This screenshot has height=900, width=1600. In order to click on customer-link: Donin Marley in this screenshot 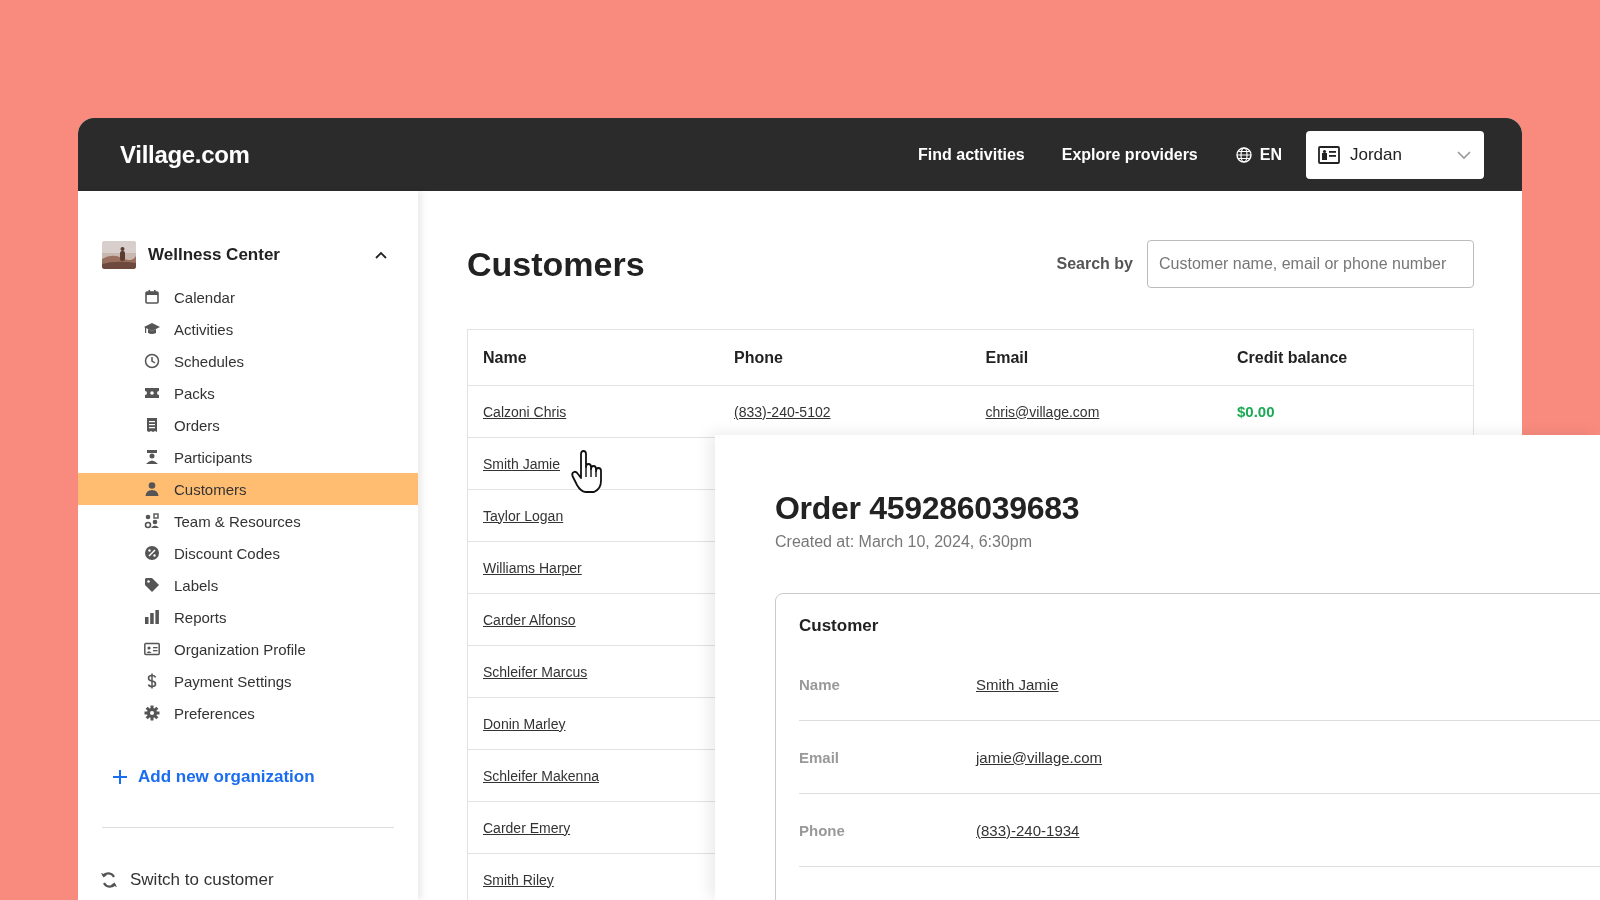, I will do `click(524, 723)`.